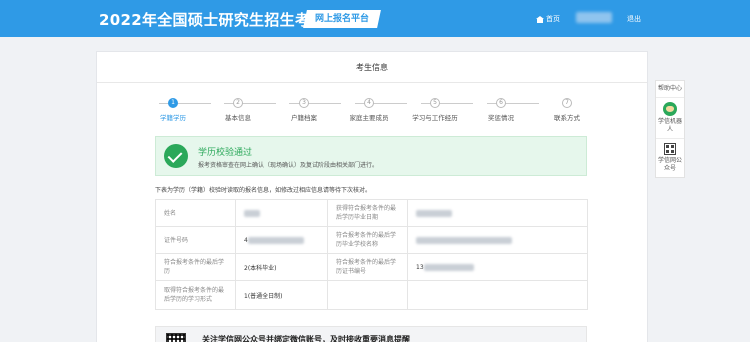  Describe the element at coordinates (238, 110) in the screenshot. I see `step-2: 2 基本信息` at that location.